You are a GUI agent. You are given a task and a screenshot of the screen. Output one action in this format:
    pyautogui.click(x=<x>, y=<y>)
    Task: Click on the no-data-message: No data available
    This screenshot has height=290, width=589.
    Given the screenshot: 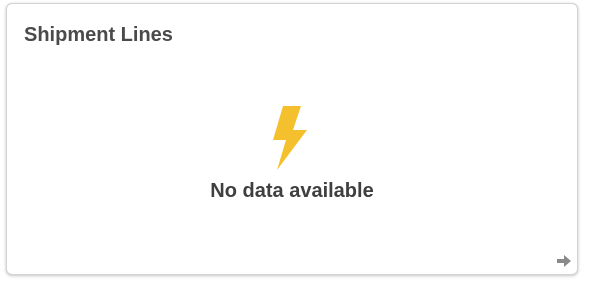 What is the action you would take?
    pyautogui.click(x=292, y=191)
    